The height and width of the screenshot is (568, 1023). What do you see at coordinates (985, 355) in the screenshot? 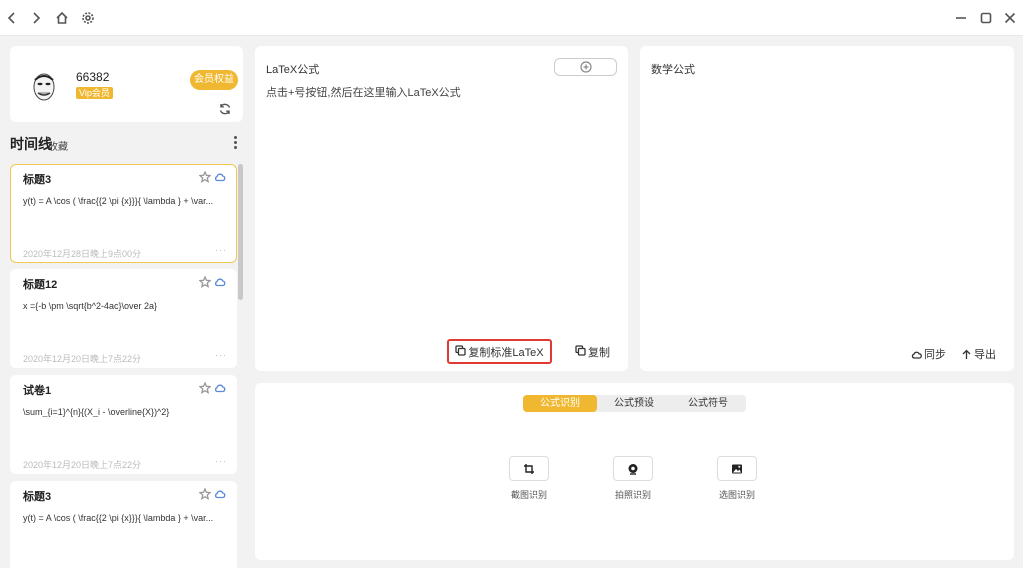
I see `export-label: 导出` at bounding box center [985, 355].